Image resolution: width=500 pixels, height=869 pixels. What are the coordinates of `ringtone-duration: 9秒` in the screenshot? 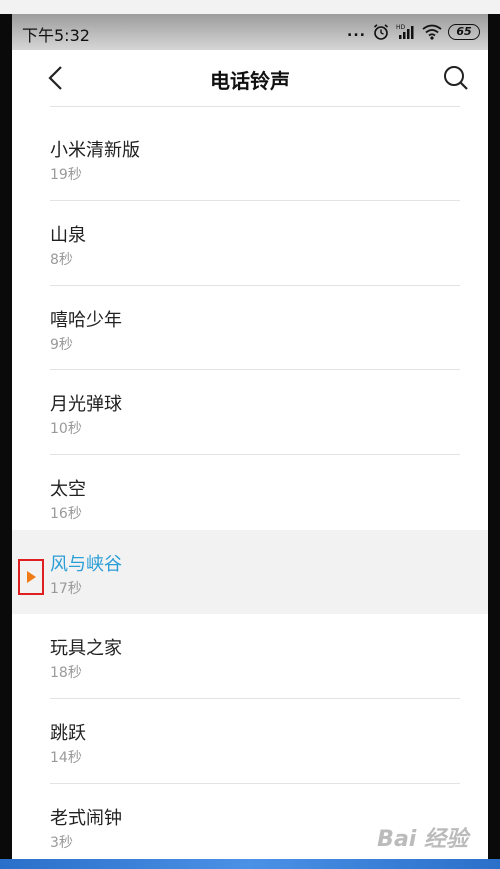 It's located at (61, 345).